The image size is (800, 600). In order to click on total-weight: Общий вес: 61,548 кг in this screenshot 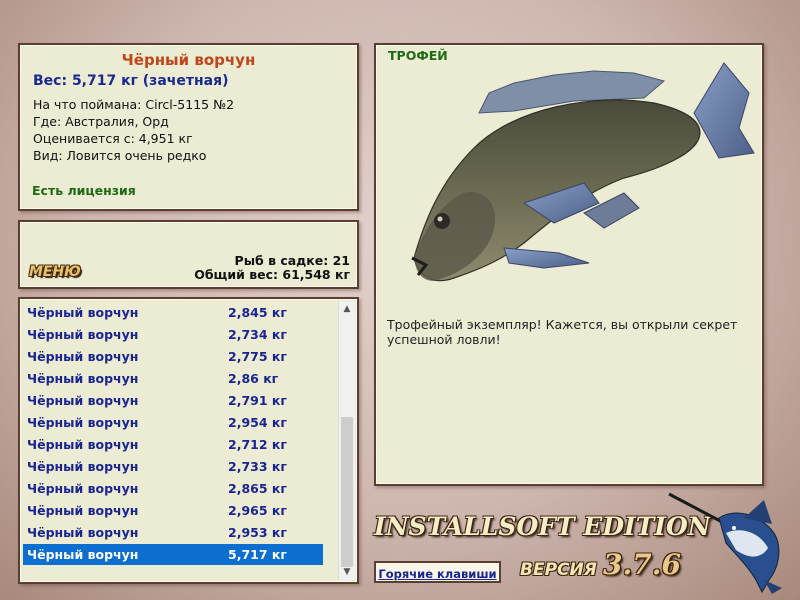, I will do `click(272, 274)`.